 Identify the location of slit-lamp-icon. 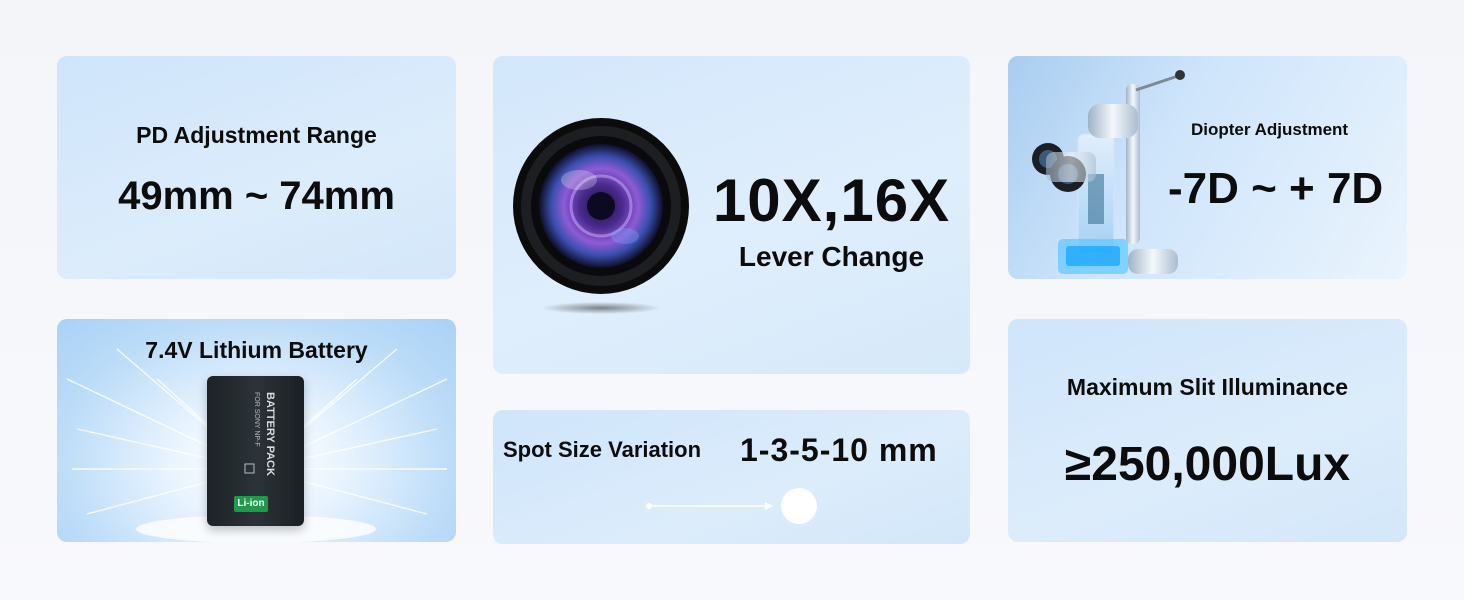
(1108, 172).